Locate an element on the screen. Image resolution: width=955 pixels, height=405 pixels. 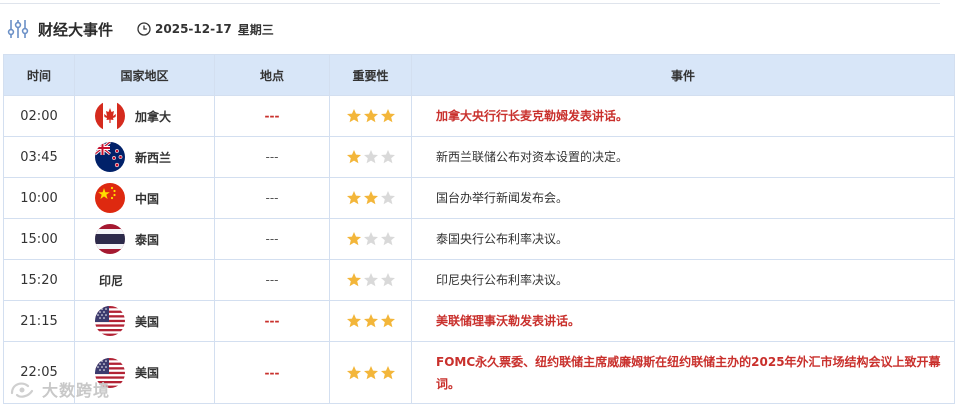
country-cell: 泰国 is located at coordinates (144, 239).